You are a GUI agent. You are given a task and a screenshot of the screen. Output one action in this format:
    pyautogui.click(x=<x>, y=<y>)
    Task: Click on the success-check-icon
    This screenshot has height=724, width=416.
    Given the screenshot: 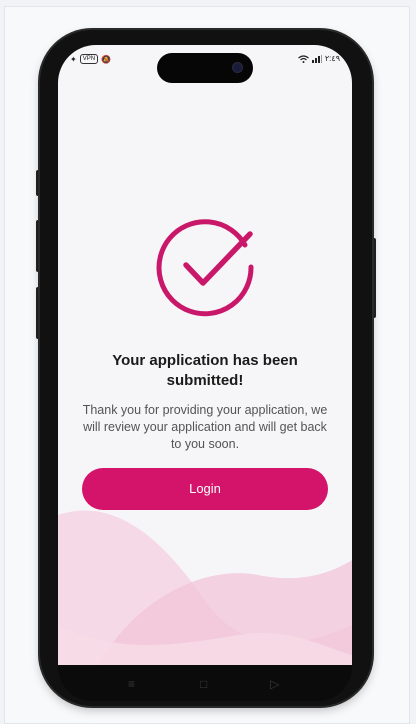 What is the action you would take?
    pyautogui.click(x=205, y=268)
    